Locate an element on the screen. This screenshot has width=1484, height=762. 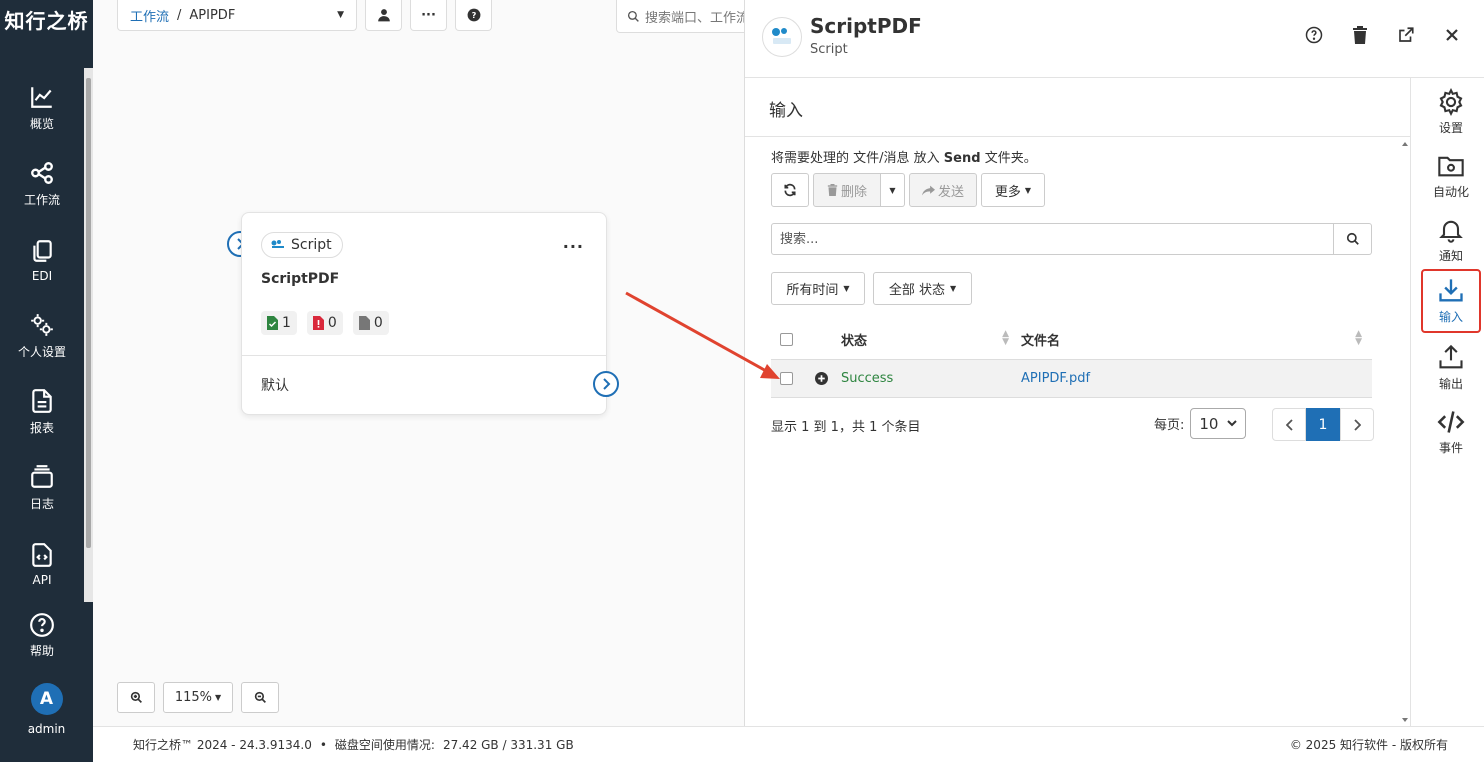
panel-help-button is located at coordinates (1314, 35).